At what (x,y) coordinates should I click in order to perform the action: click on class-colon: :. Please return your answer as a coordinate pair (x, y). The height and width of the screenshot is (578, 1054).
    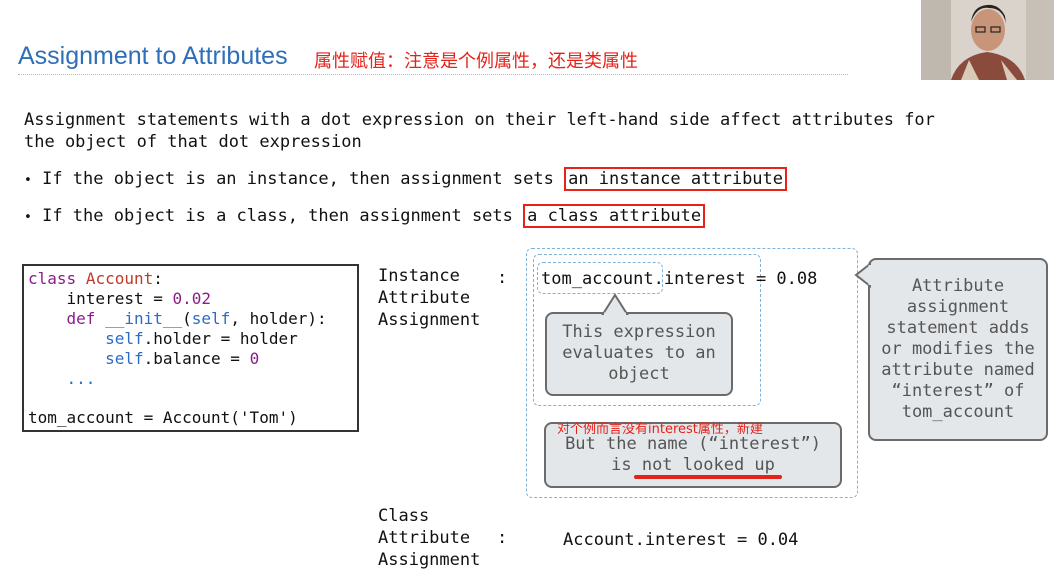
    Looking at the image, I should click on (502, 538).